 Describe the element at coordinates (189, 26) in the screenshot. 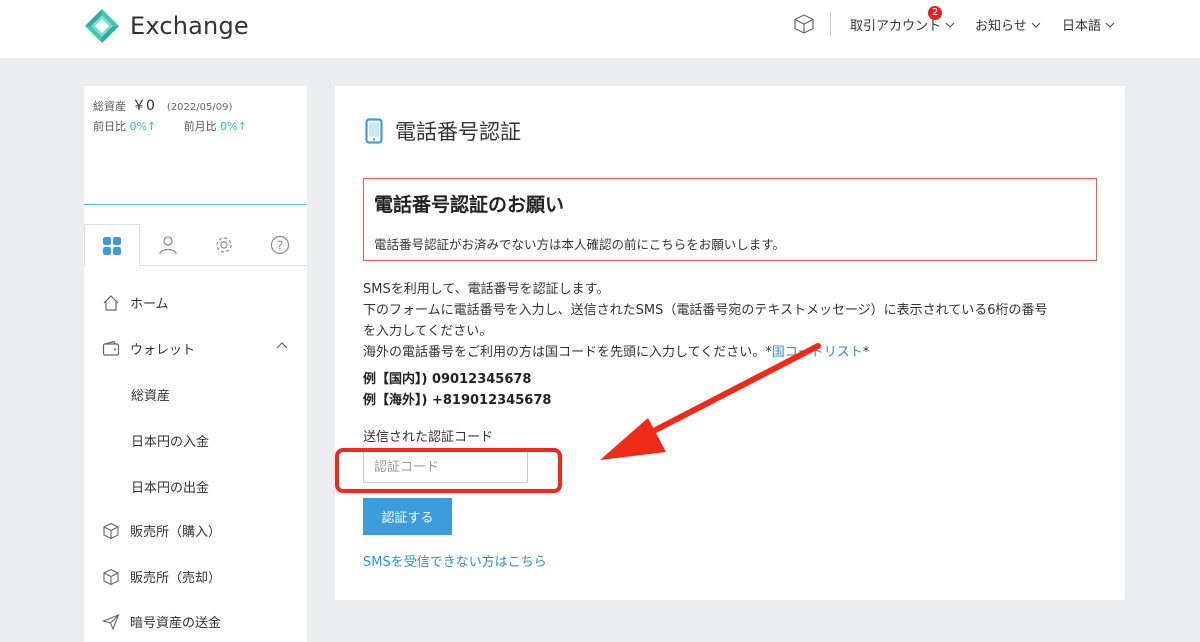

I see `brand-name: Exchange` at that location.